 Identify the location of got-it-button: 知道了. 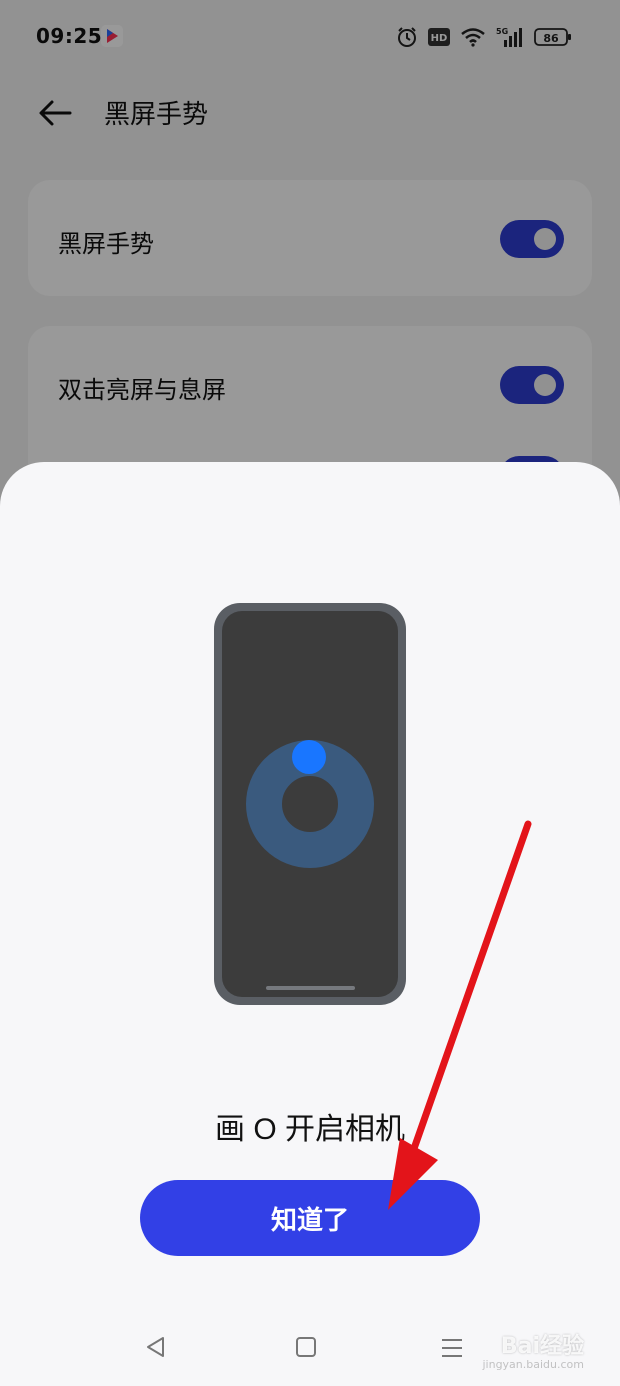
(310, 1218).